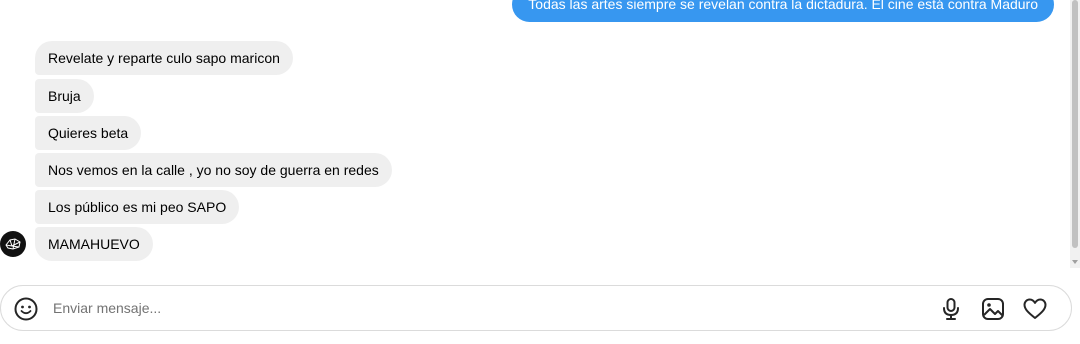 The image size is (1080, 344). Describe the element at coordinates (993, 309) in the screenshot. I see `image-icon` at that location.